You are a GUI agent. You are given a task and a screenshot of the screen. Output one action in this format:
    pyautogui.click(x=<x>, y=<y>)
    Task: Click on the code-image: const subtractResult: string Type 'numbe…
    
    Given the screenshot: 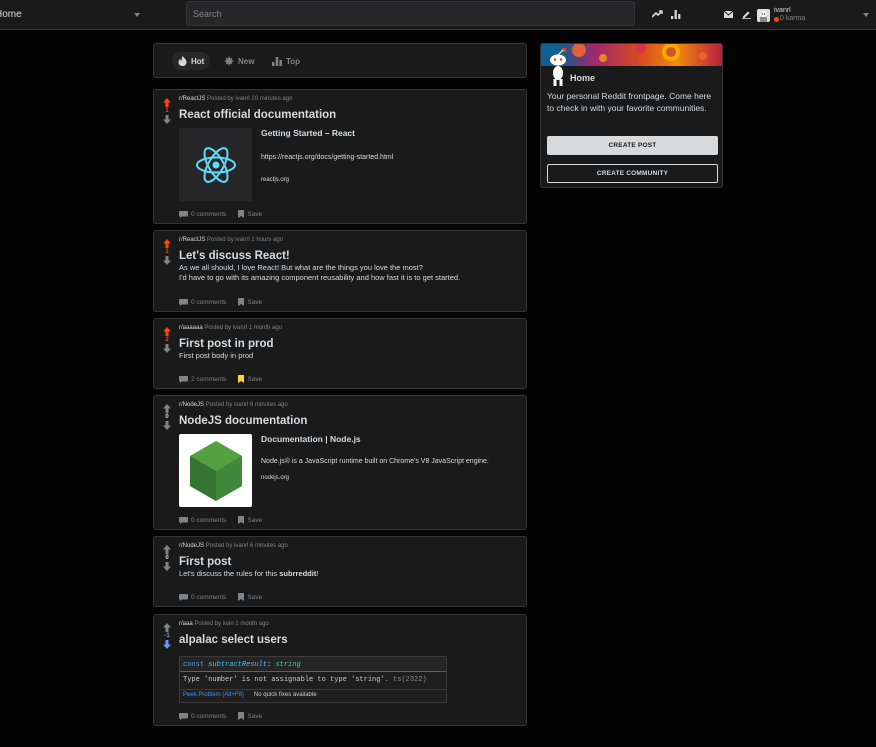 What is the action you would take?
    pyautogui.click(x=313, y=679)
    